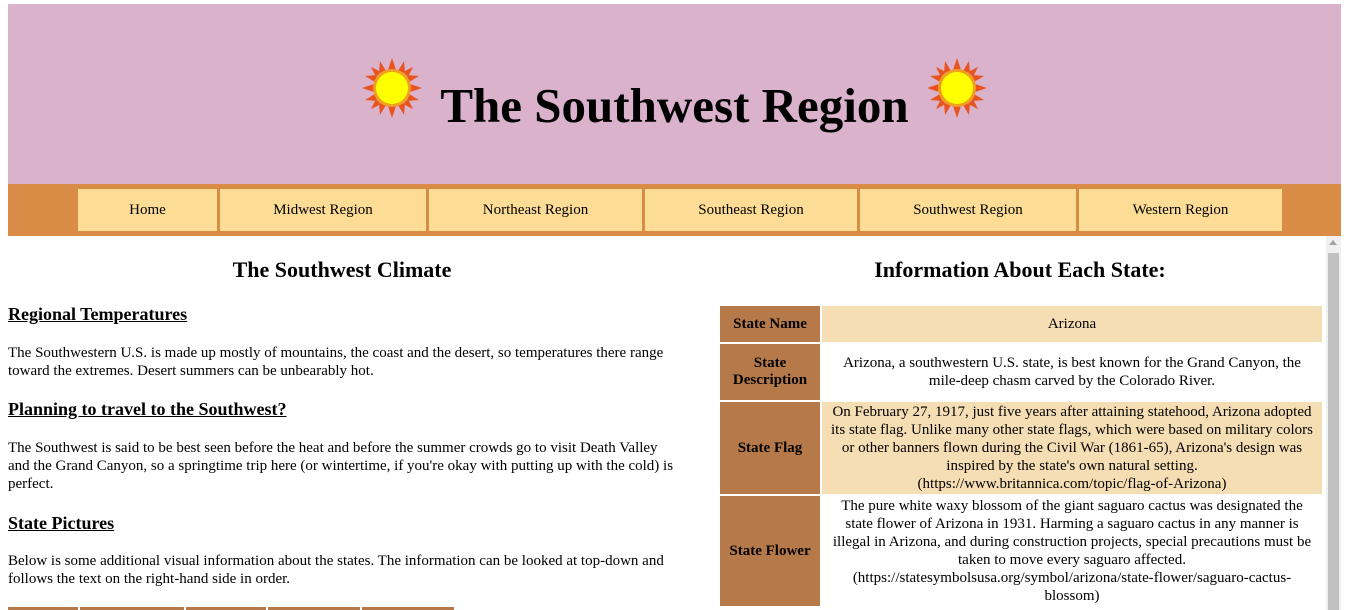  I want to click on nav-link-western: Western Region, so click(1180, 210).